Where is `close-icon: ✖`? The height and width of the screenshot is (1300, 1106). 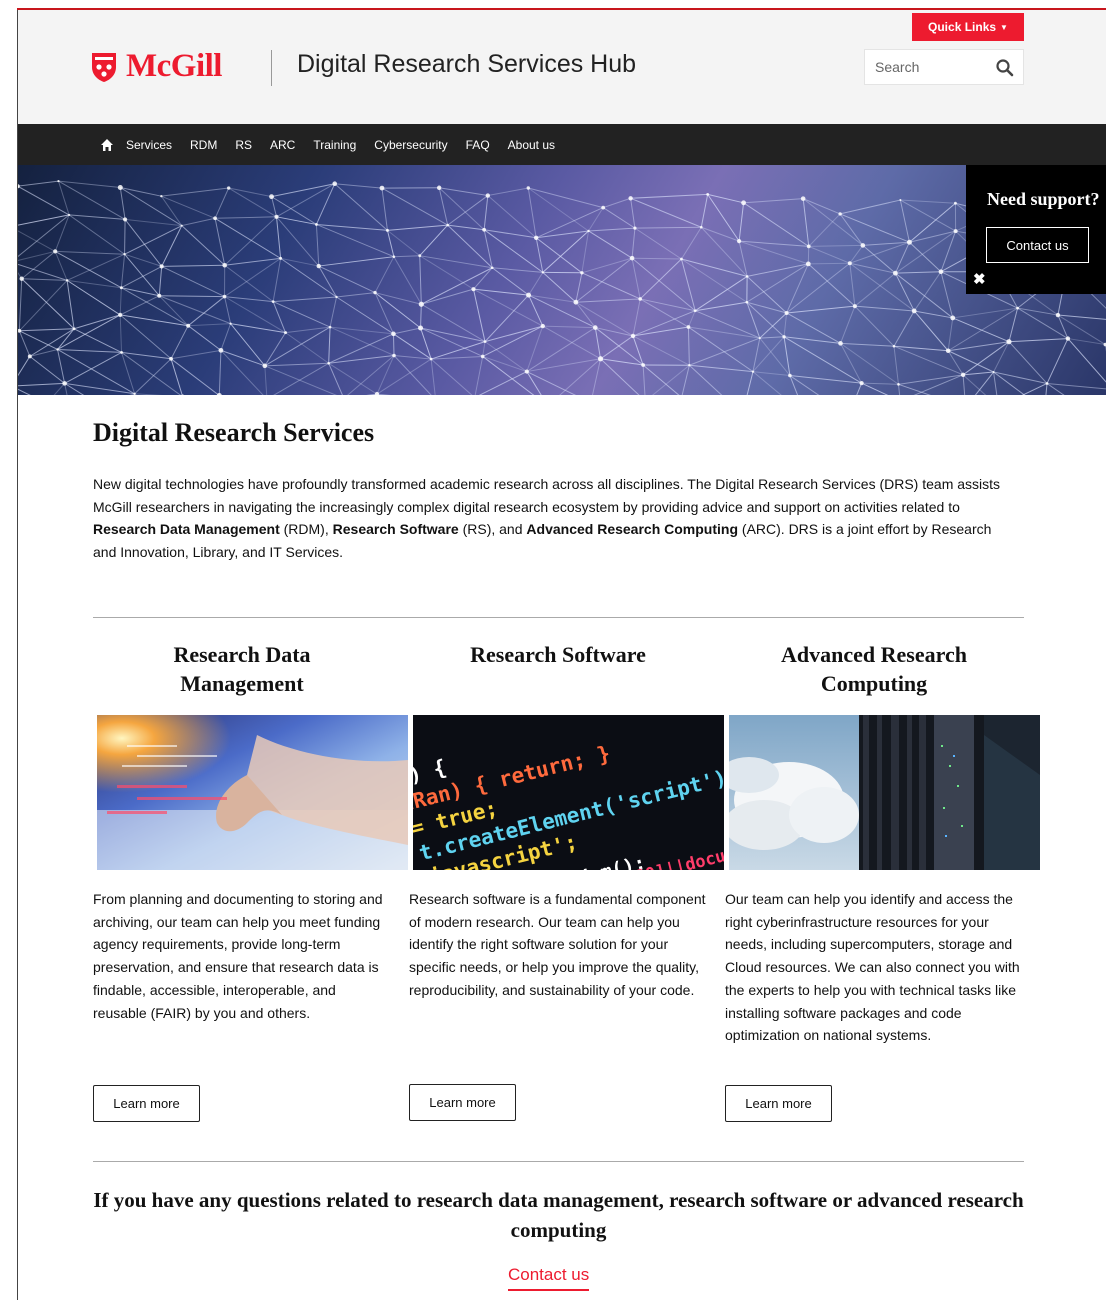 close-icon: ✖ is located at coordinates (979, 279).